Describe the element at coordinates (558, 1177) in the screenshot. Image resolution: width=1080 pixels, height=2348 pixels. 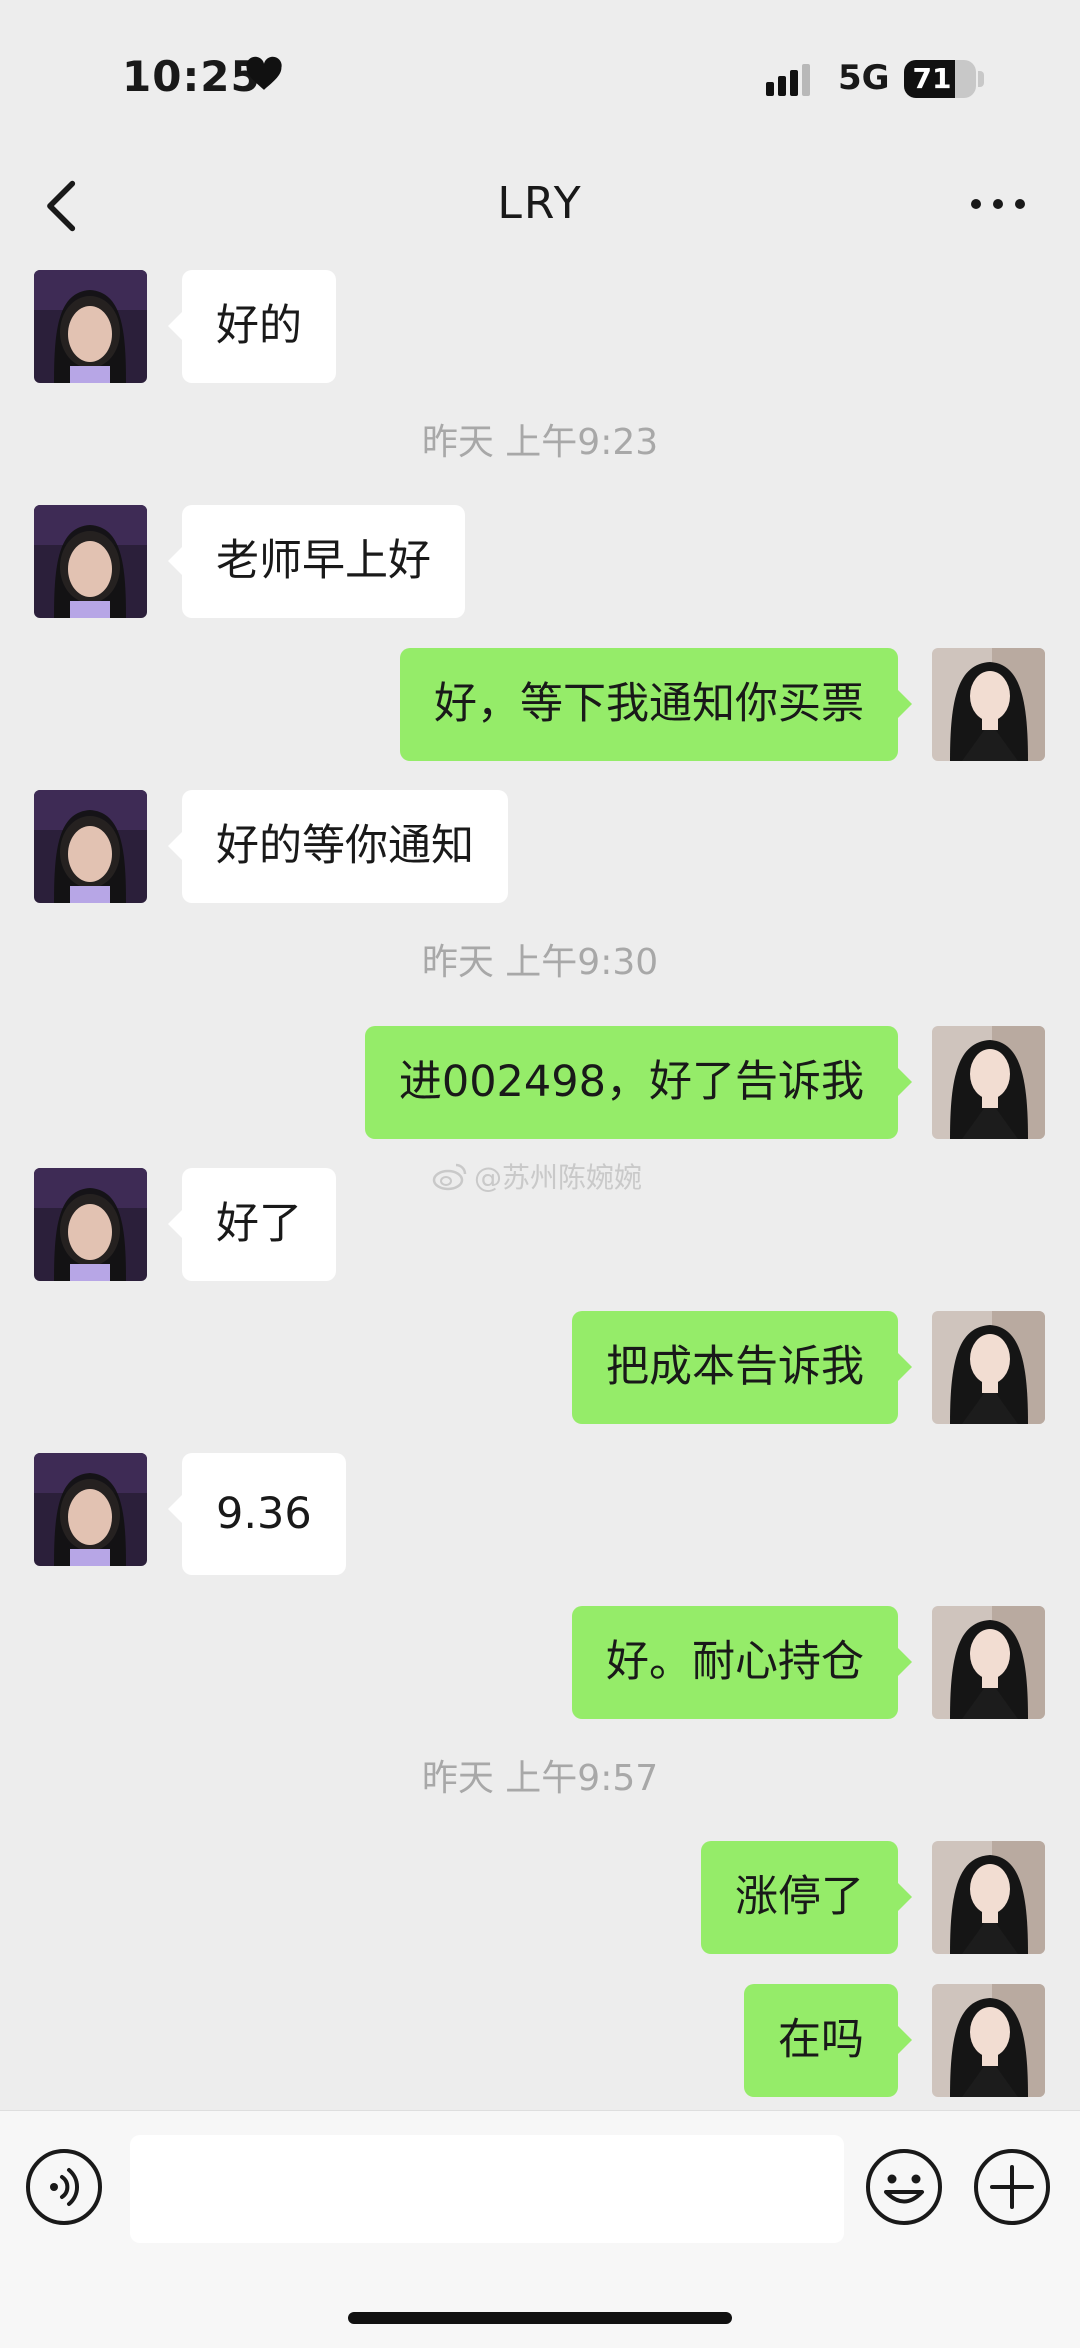
I see `watermark-text: @苏州陈婉婉` at that location.